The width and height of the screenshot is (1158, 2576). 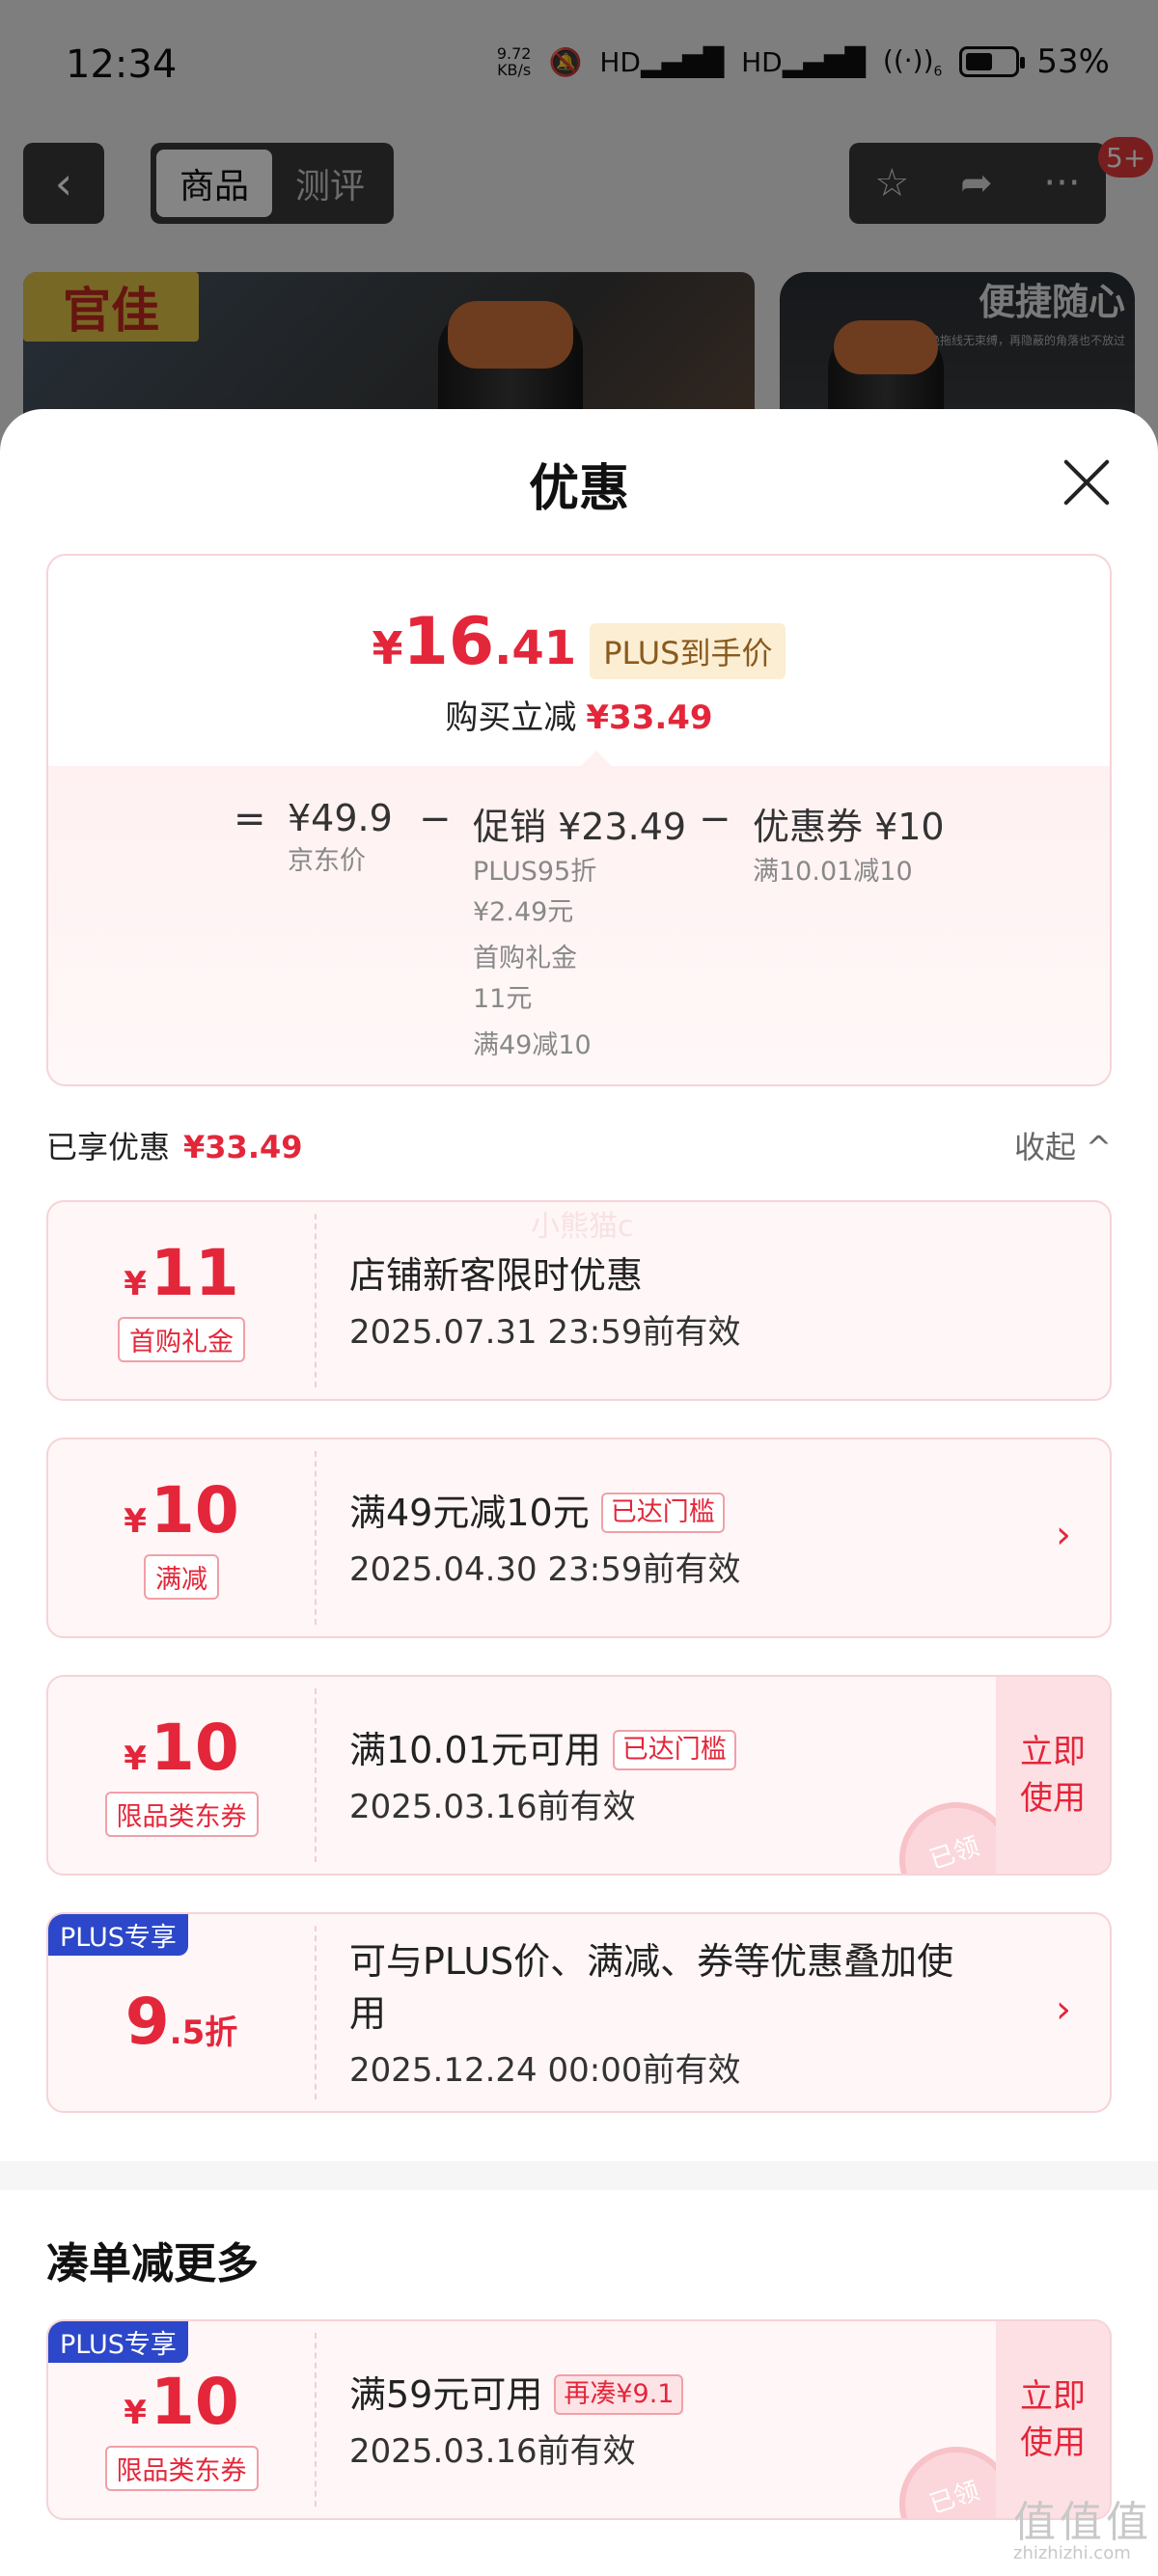 What do you see at coordinates (1053, 1776) in the screenshot?
I see `use-now-button: 立即 使用` at bounding box center [1053, 1776].